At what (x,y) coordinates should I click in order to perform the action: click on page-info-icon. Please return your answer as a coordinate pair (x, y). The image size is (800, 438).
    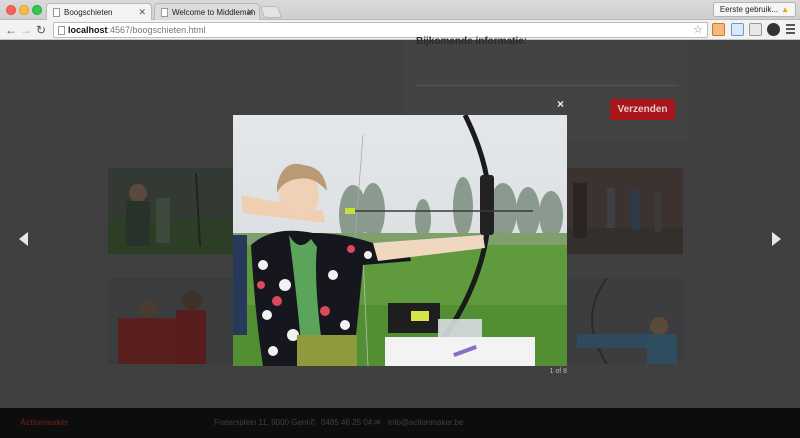
    Looking at the image, I should click on (61, 30).